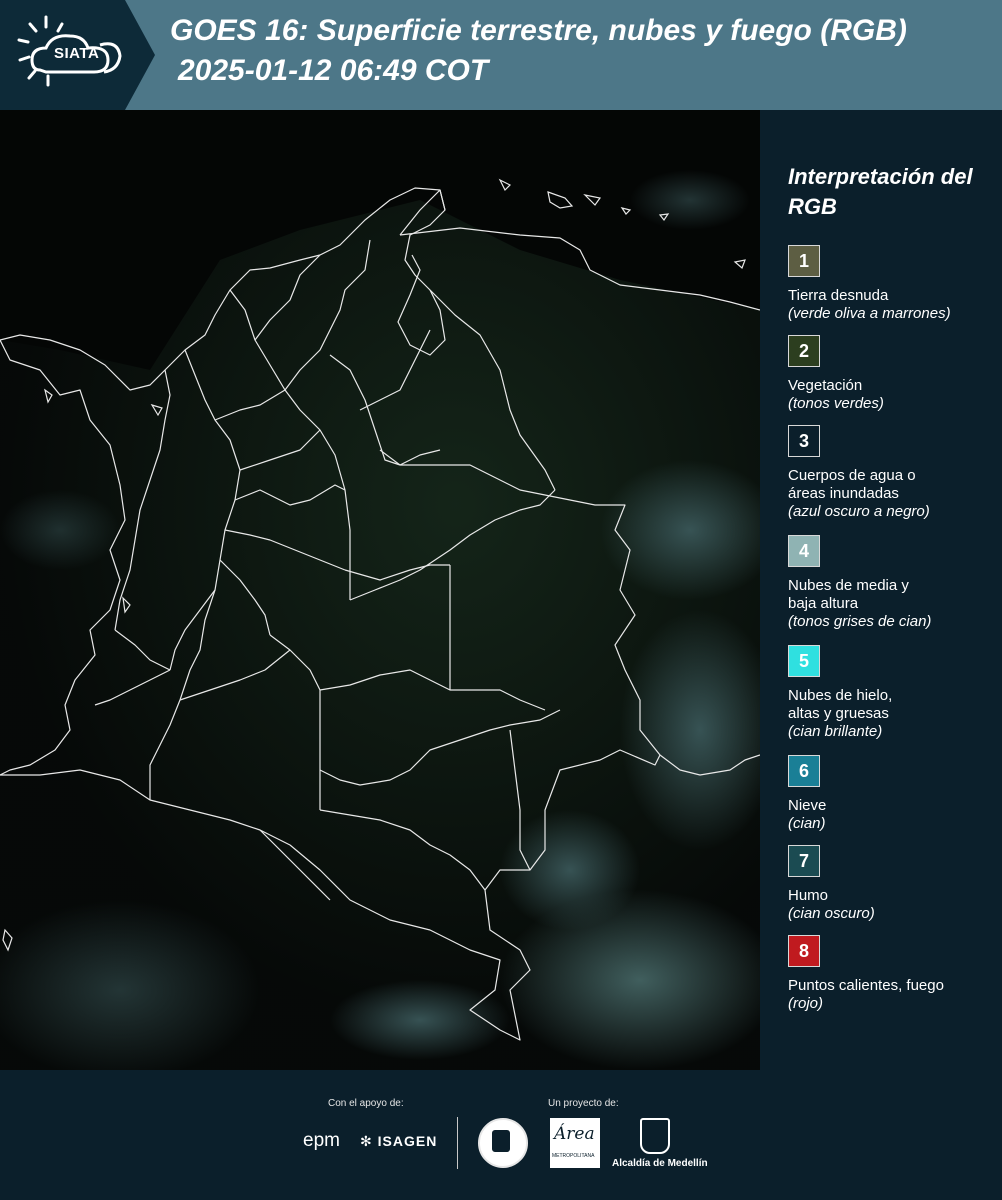 Image resolution: width=1002 pixels, height=1200 pixels. I want to click on isagen-logo: ✻ ISAGEN, so click(398, 1141).